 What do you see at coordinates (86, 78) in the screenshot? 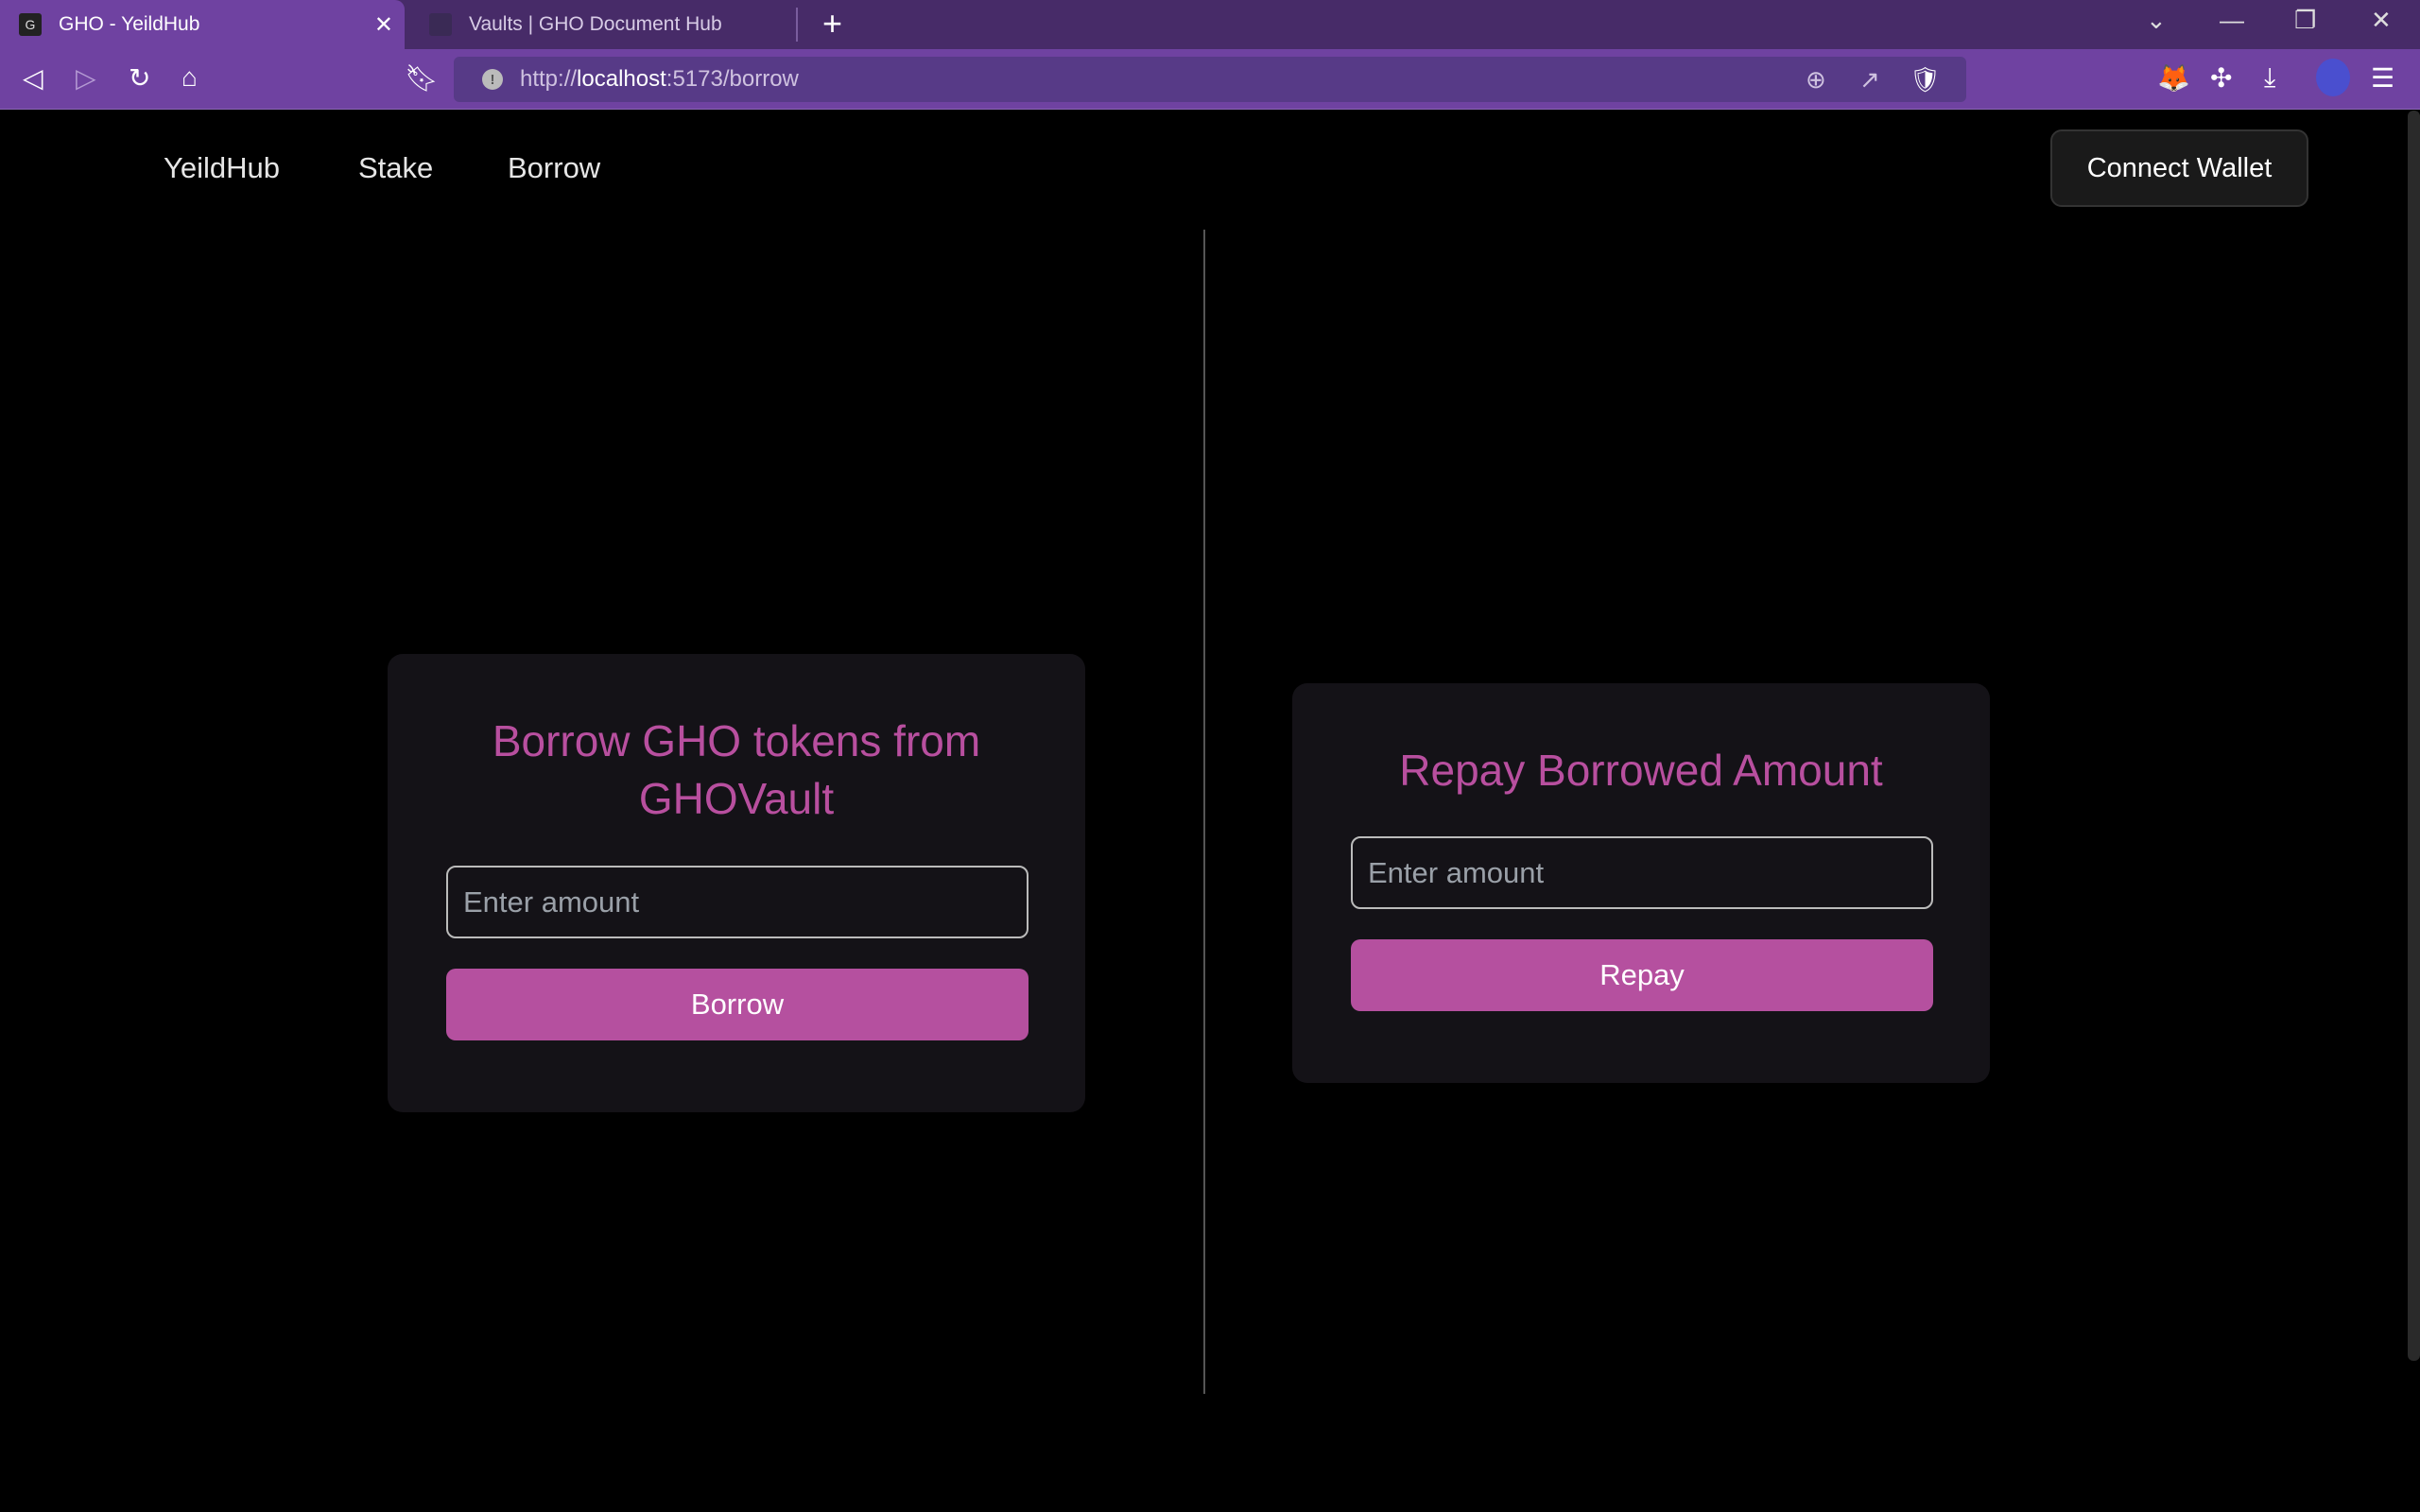
I see `forward-icon: ▷` at bounding box center [86, 78].